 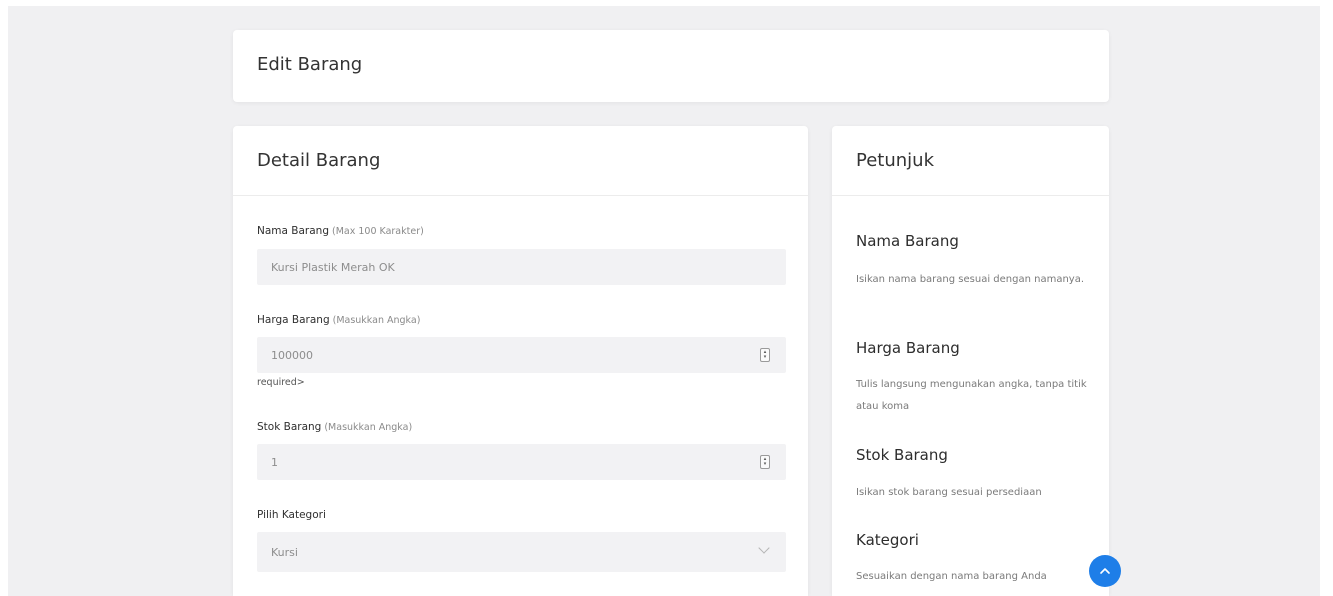 What do you see at coordinates (368, 427) in the screenshot?
I see `stok-barang-hint: (Masukkan Angka)` at bounding box center [368, 427].